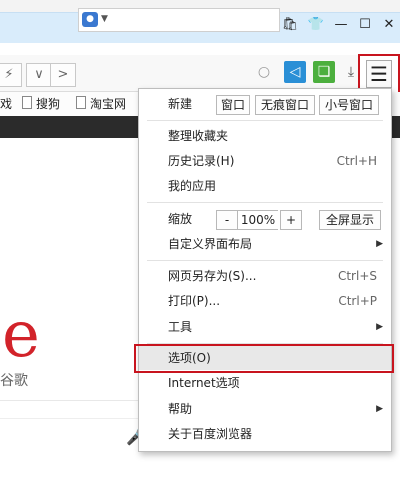 This screenshot has width=400, height=487. I want to click on bookmark-sogou: 搜狗, so click(41, 104).